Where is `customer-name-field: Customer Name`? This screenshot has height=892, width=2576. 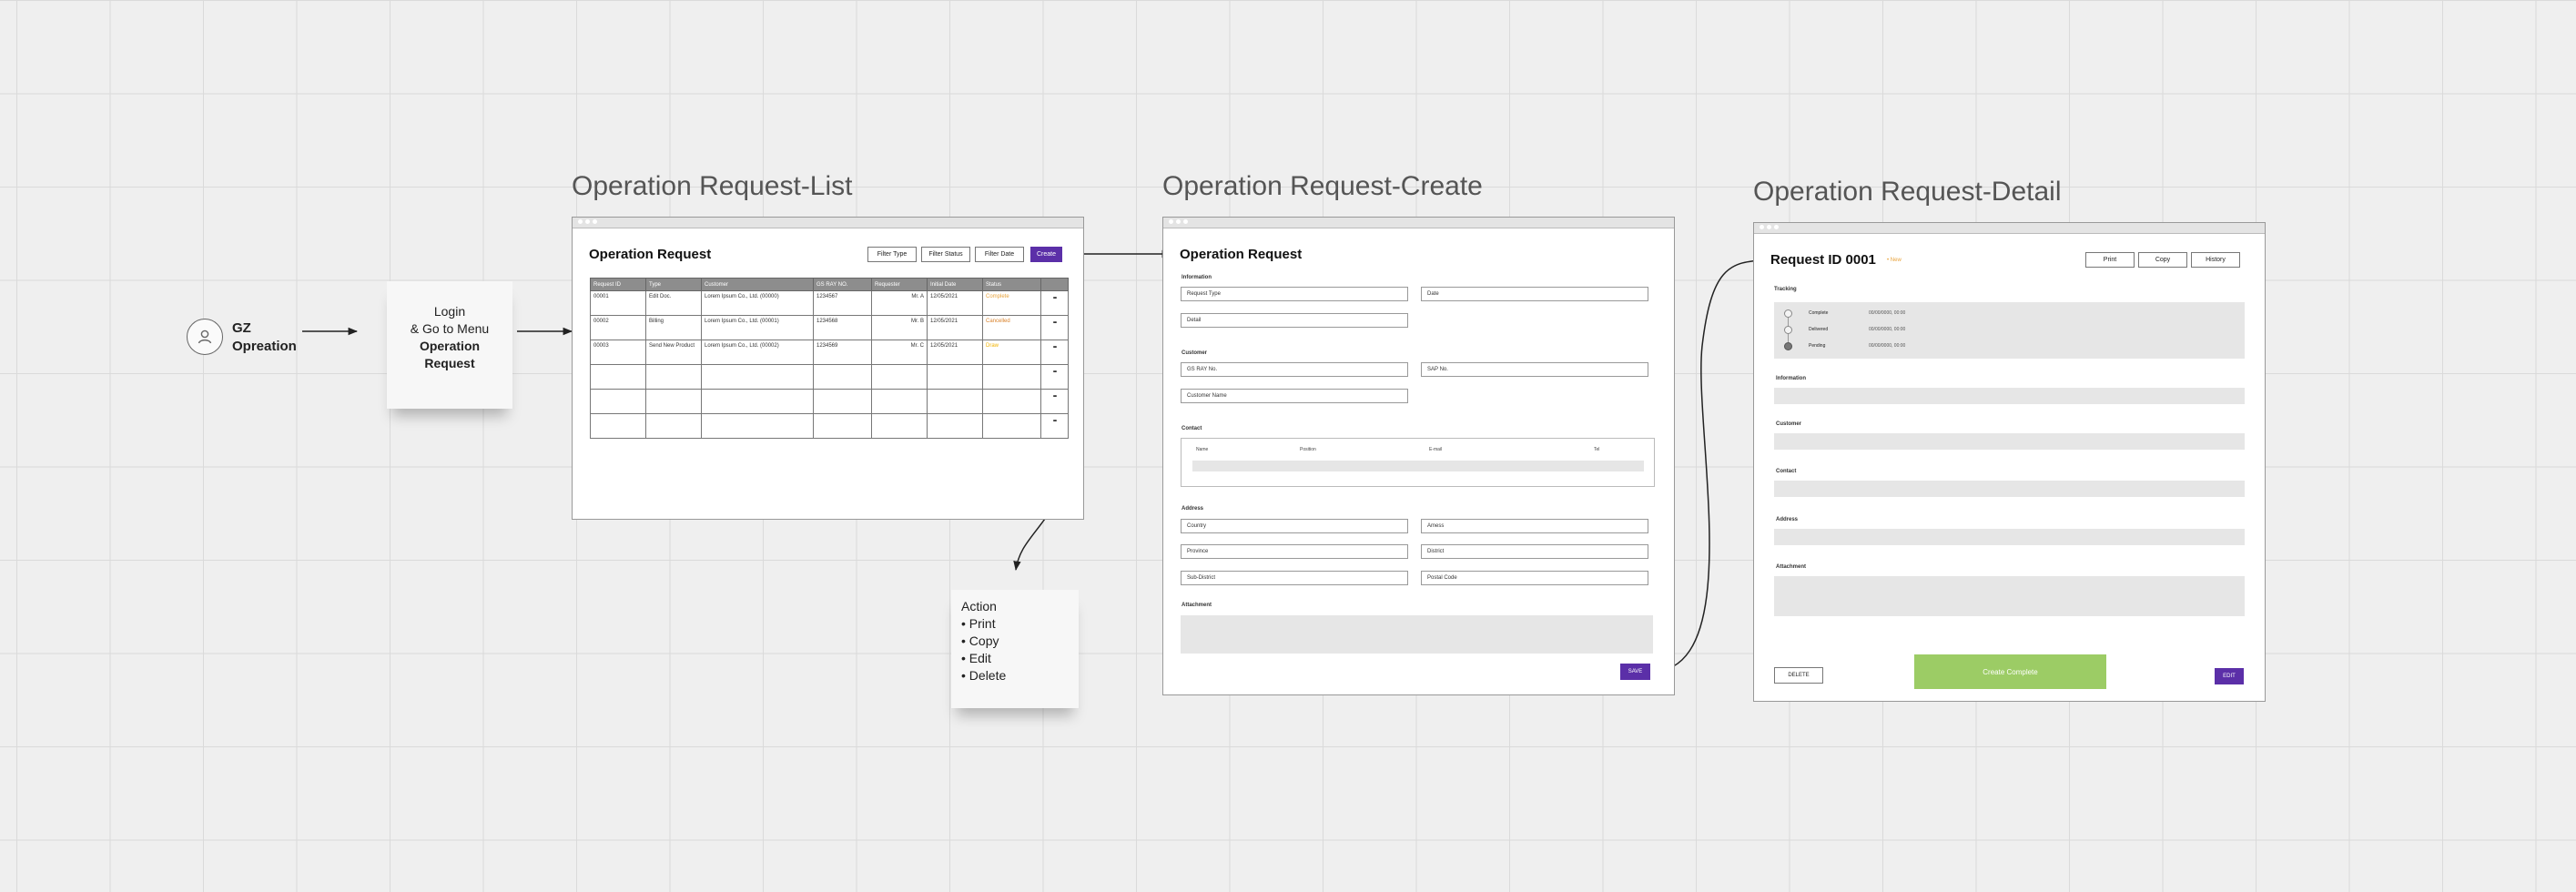
customer-name-field: Customer Name is located at coordinates (1294, 396).